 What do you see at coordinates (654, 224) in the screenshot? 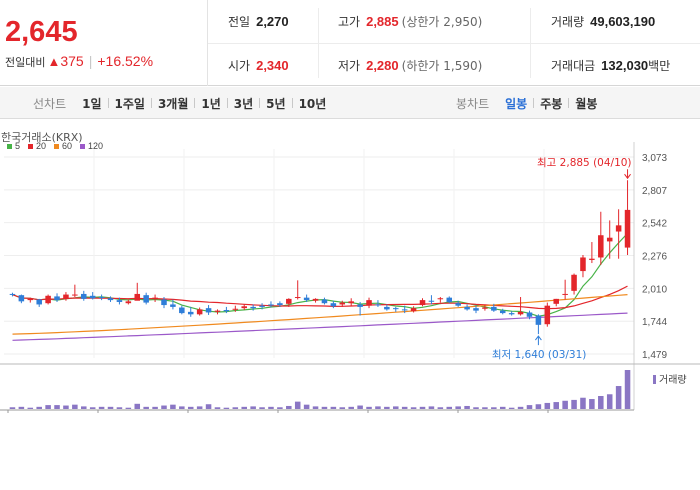
I see `y-tick-label: 2,542` at bounding box center [654, 224].